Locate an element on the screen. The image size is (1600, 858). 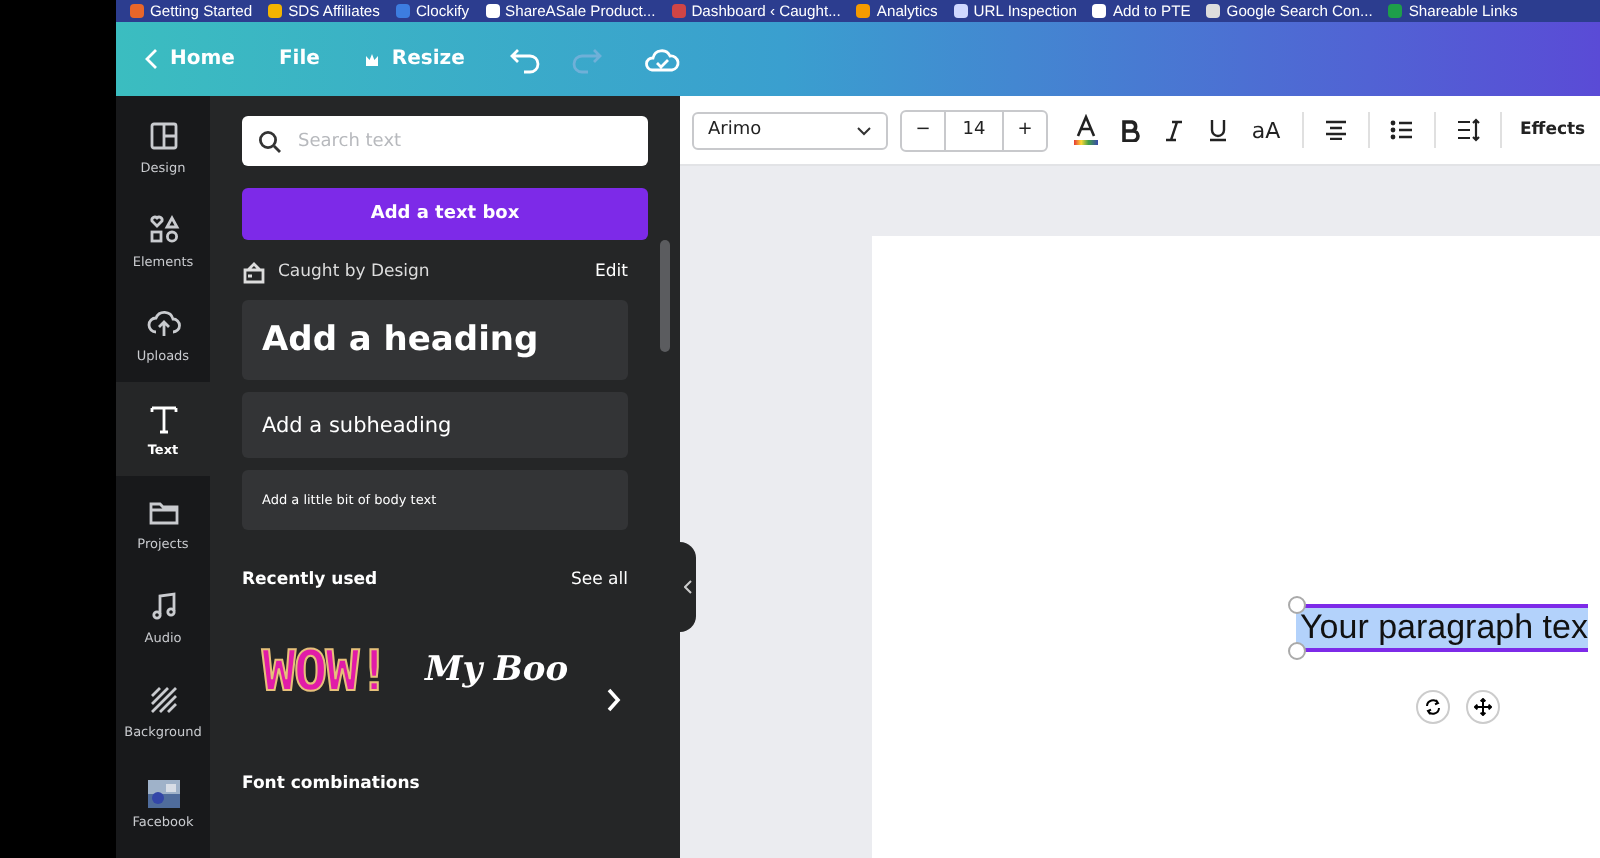
underline-icon is located at coordinates (1218, 130).